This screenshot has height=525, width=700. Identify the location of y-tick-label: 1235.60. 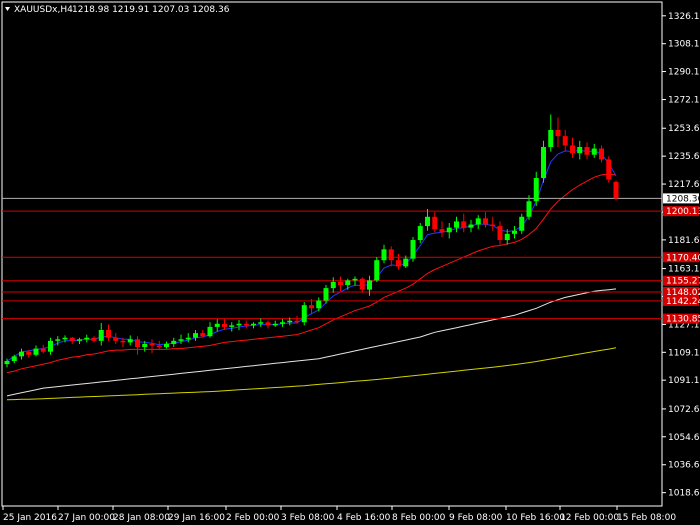
(684, 157).